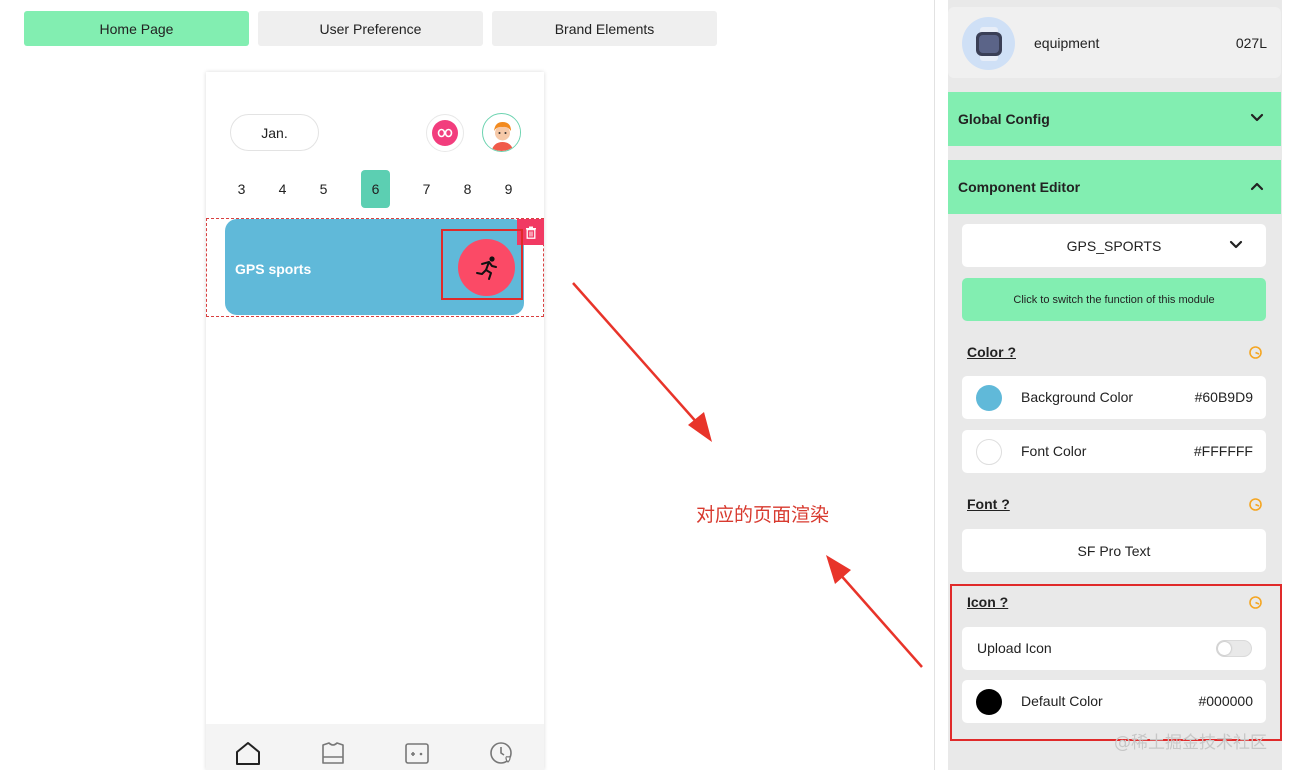  Describe the element at coordinates (1224, 648) in the screenshot. I see `toggle-knob` at that location.